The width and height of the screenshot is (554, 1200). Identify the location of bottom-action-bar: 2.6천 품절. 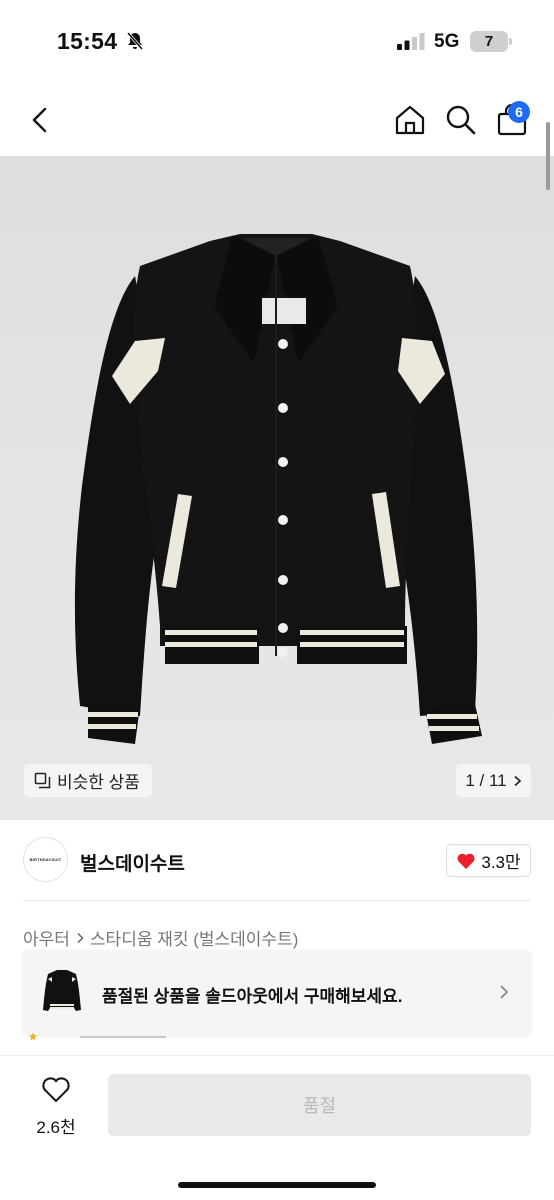
(277, 1127).